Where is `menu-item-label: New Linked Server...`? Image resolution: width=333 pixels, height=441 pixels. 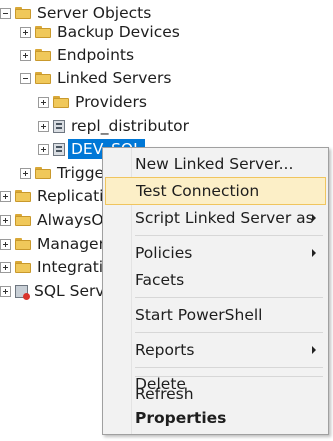 menu-item-label: New Linked Server... is located at coordinates (214, 164).